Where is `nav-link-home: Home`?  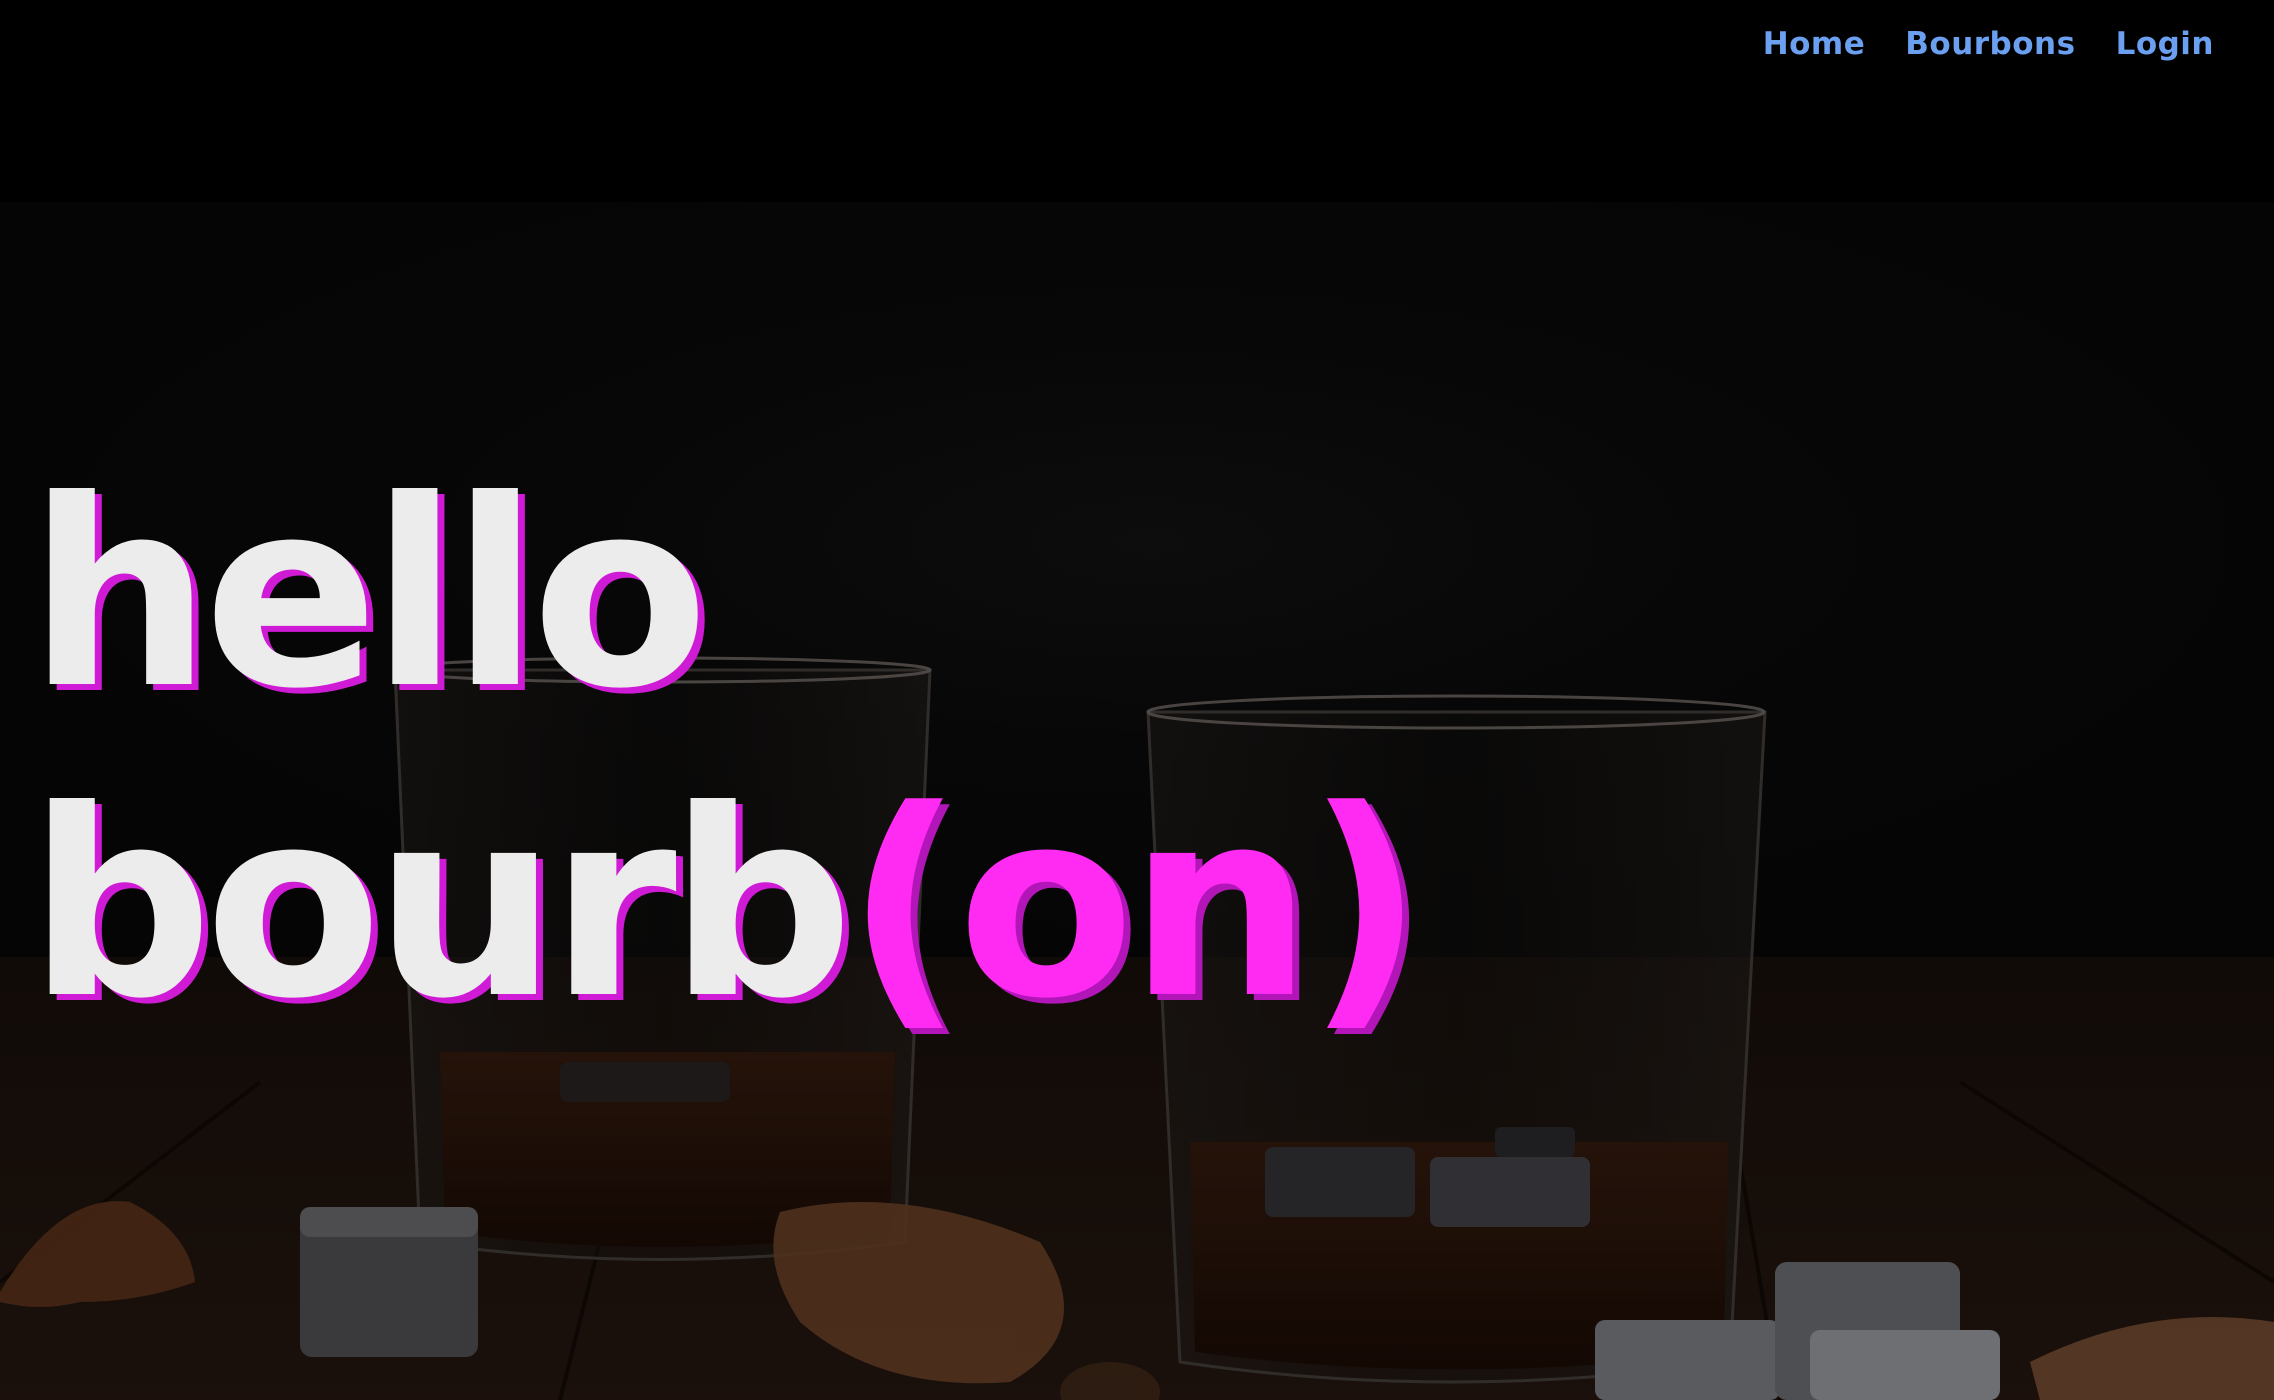 nav-link-home: Home is located at coordinates (1814, 44).